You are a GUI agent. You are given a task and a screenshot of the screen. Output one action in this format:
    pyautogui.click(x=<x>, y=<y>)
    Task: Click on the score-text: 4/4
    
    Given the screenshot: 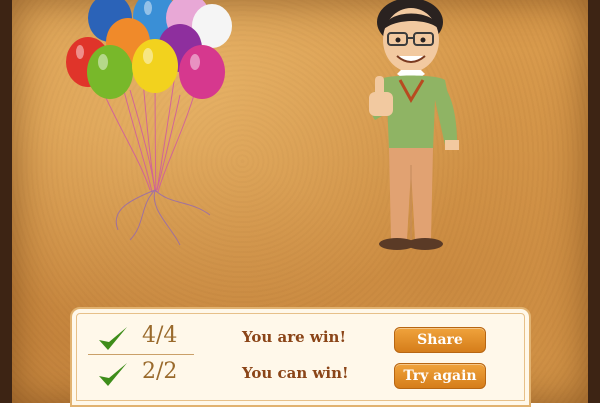 What is the action you would take?
    pyautogui.click(x=160, y=335)
    